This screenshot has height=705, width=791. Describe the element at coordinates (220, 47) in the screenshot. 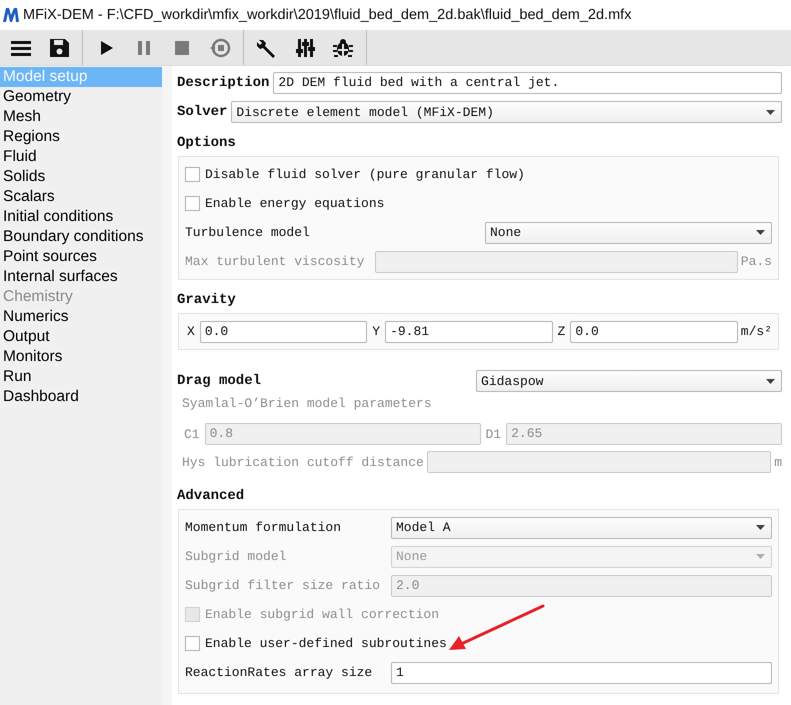

I see `reset-icon` at that location.